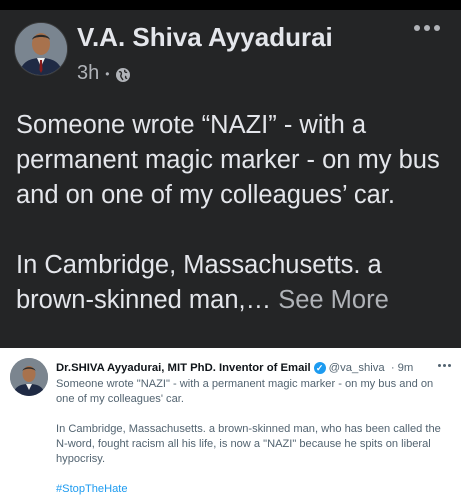  Describe the element at coordinates (230, 5) in the screenshot. I see `top-bar` at that location.